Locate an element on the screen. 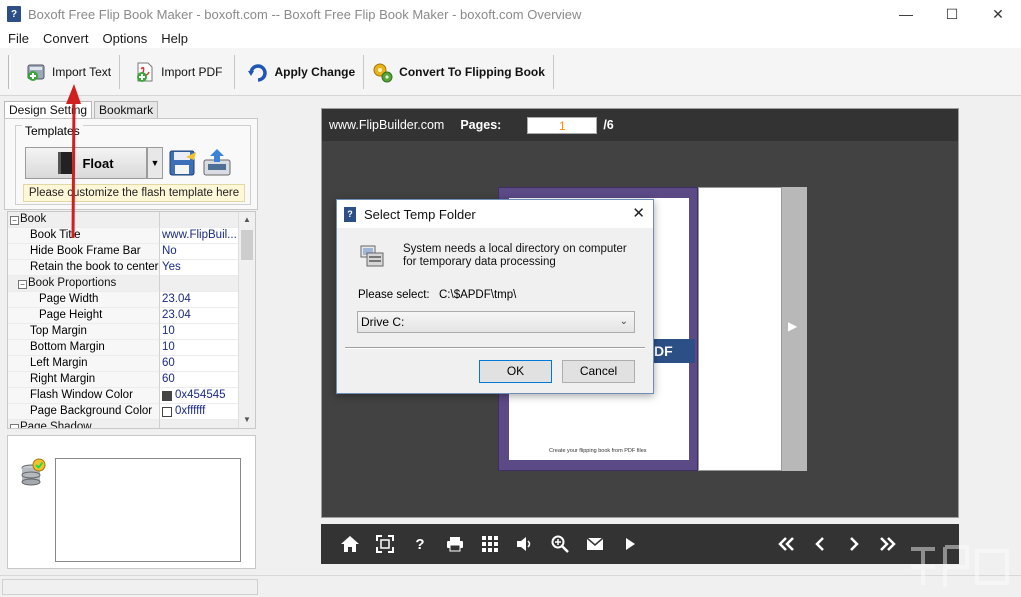  property-row: Retain the book to center Yes is located at coordinates (123, 268).